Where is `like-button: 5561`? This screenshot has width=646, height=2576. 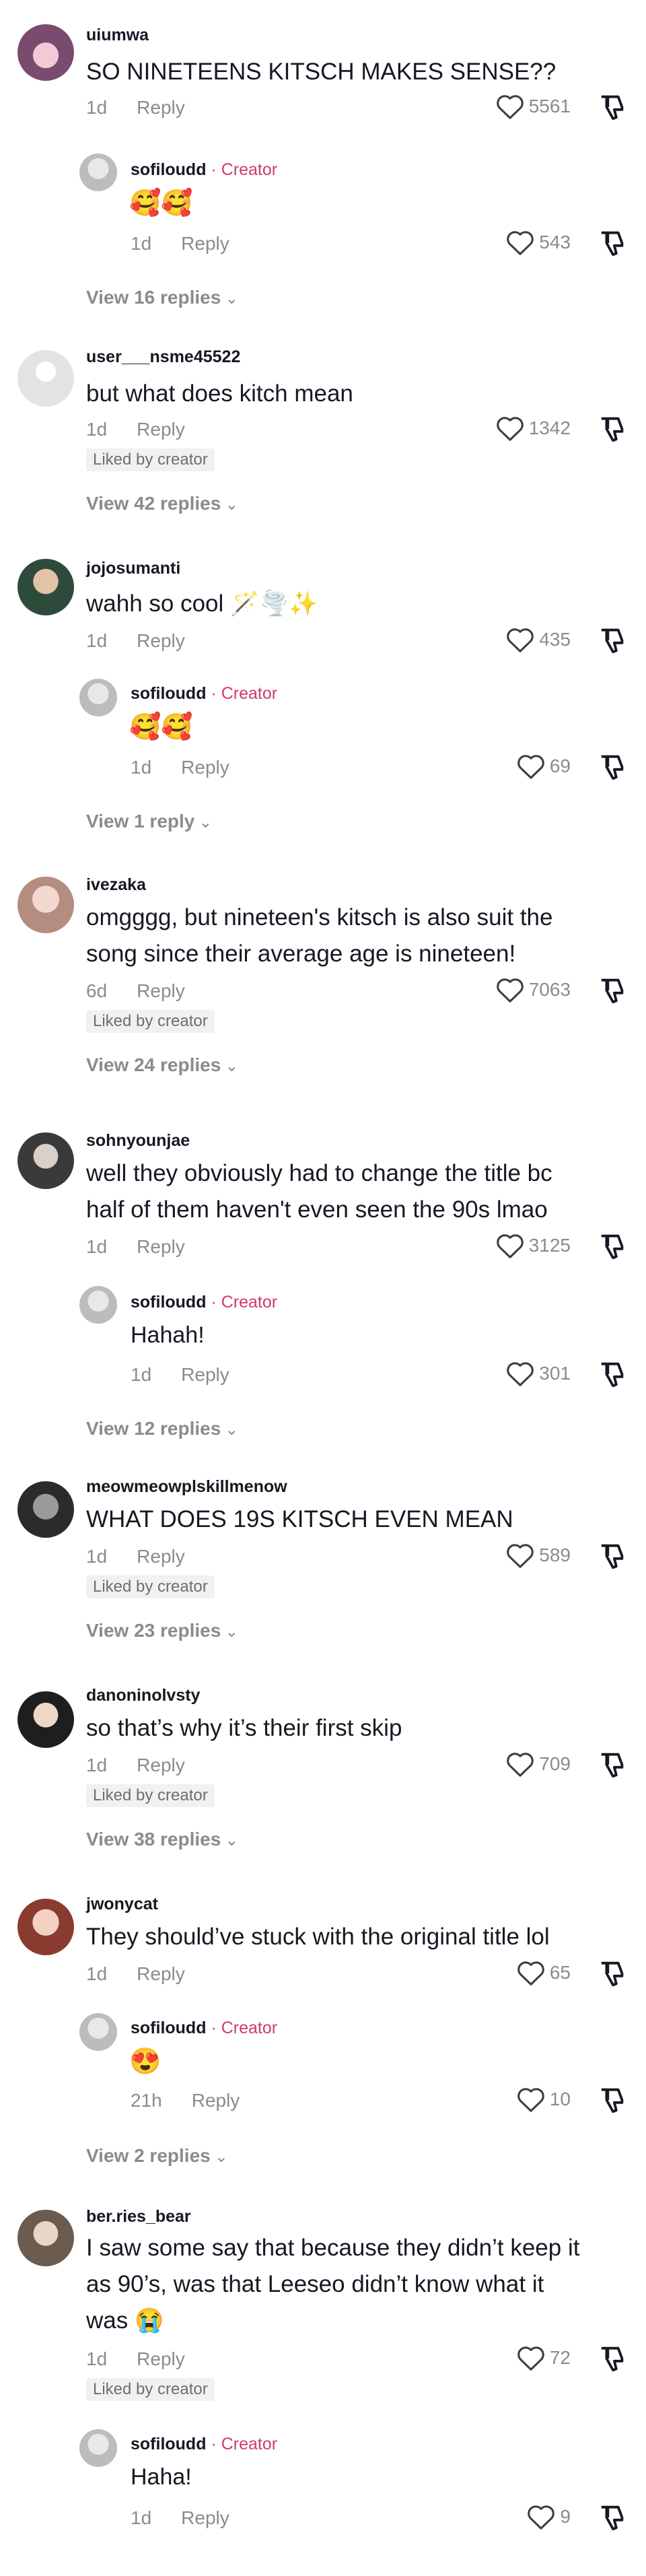 like-button: 5561 is located at coordinates (533, 106).